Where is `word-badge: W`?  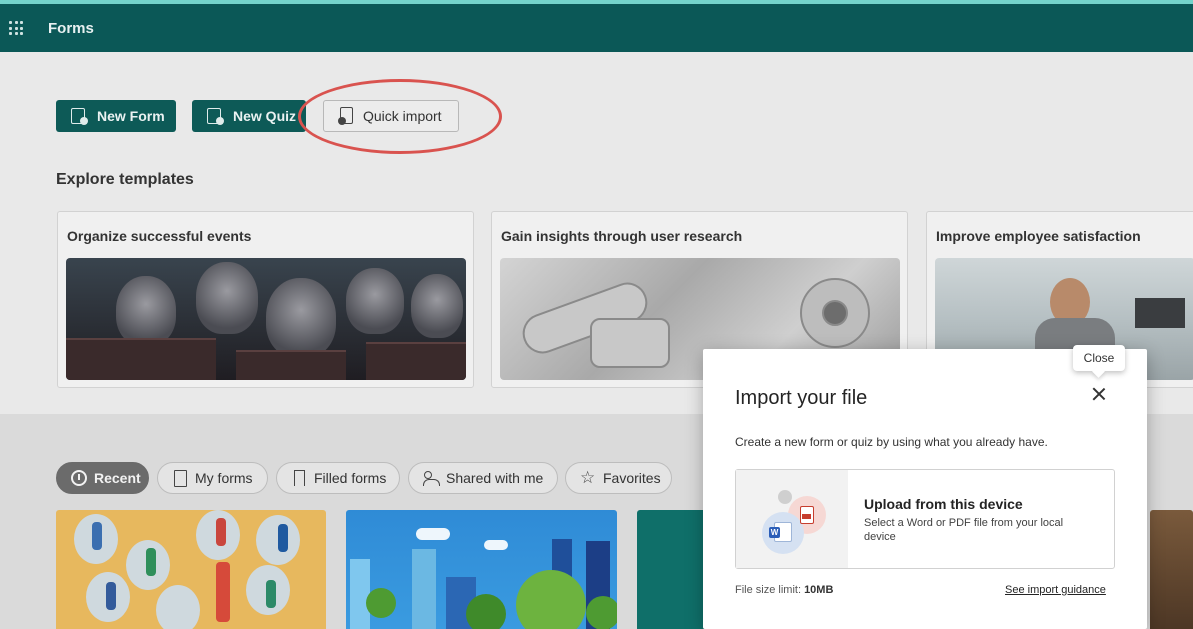 word-badge: W is located at coordinates (774, 532).